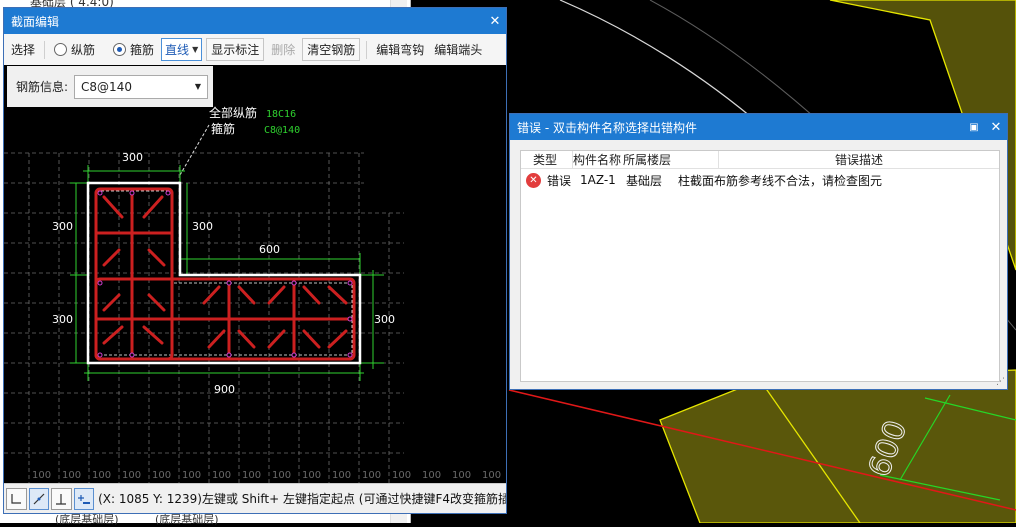 This screenshot has height=527, width=1016. What do you see at coordinates (780, 180) in the screenshot?
I see `error-row-description: 柱截面布筋参考线不合法，请检查图元` at bounding box center [780, 180].